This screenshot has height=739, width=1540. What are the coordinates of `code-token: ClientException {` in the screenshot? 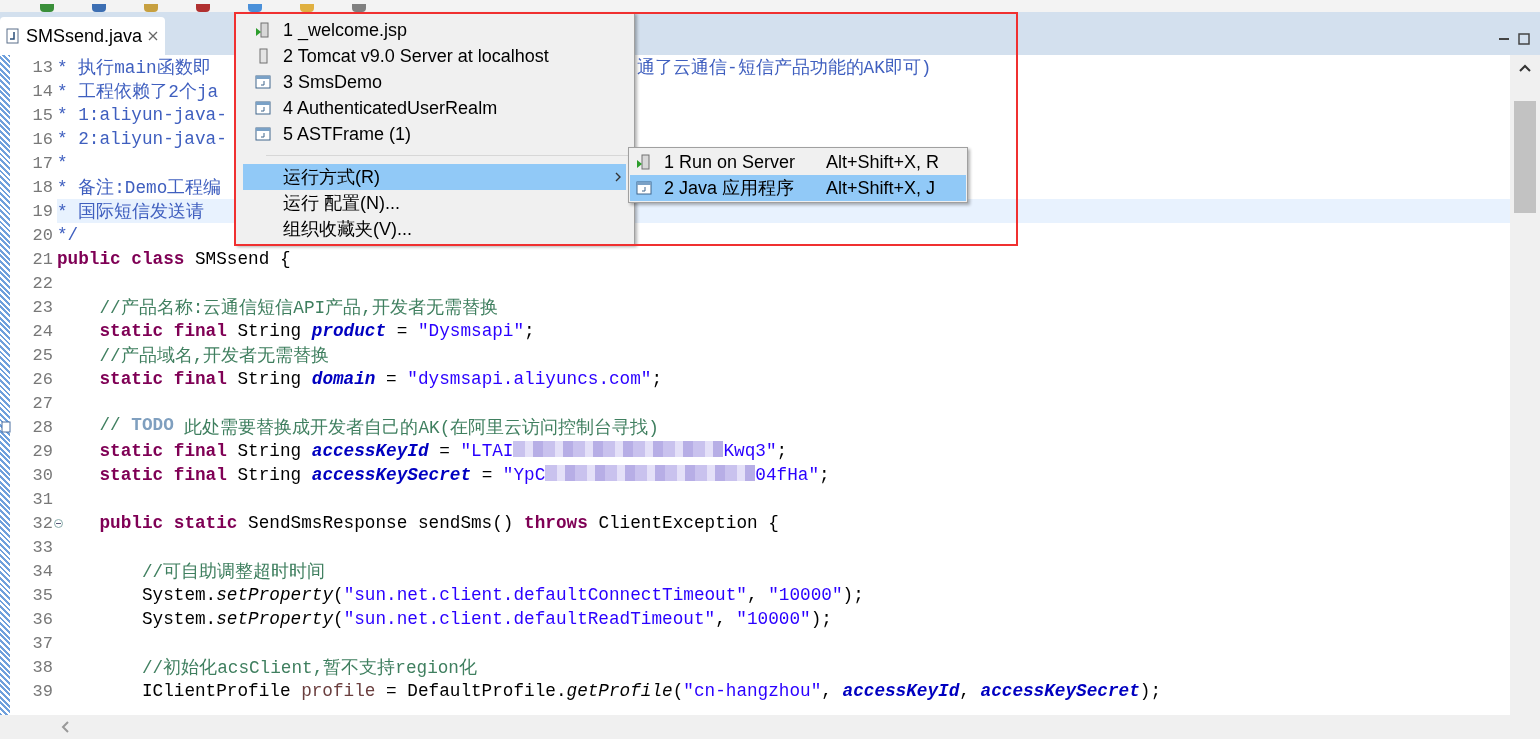 It's located at (688, 523).